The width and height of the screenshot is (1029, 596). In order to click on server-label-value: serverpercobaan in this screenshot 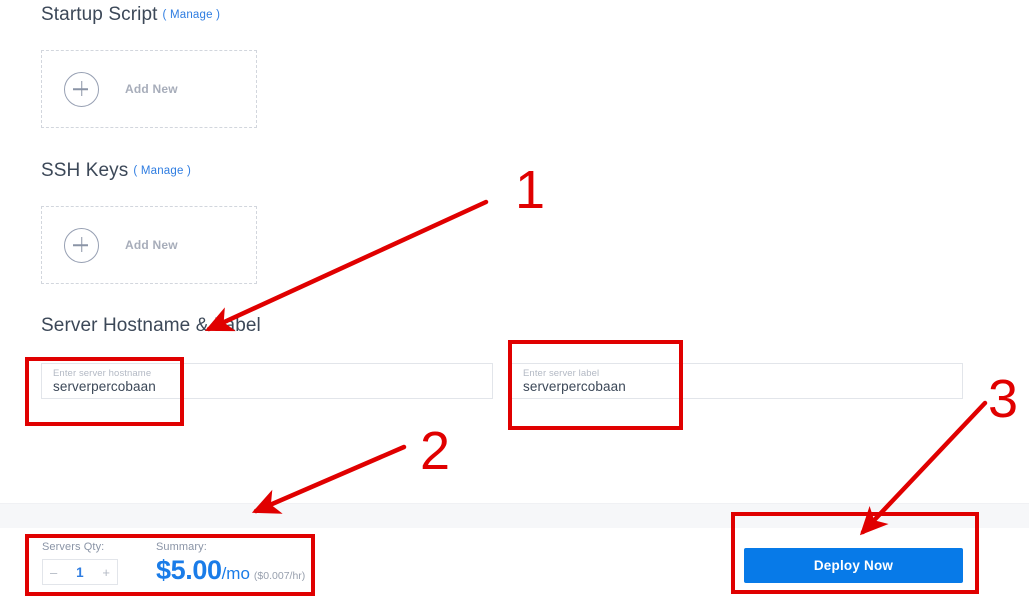, I will do `click(574, 386)`.